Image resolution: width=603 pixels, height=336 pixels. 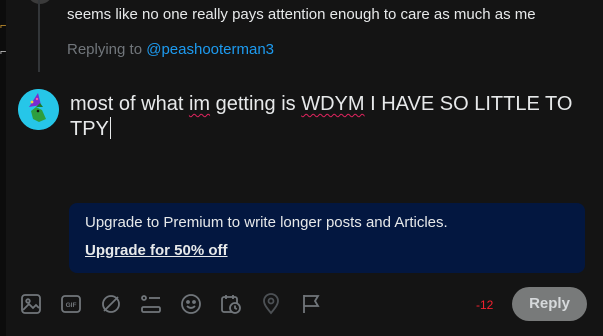 What do you see at coordinates (333, 104) in the screenshot?
I see `misspelled-word: WDYM` at bounding box center [333, 104].